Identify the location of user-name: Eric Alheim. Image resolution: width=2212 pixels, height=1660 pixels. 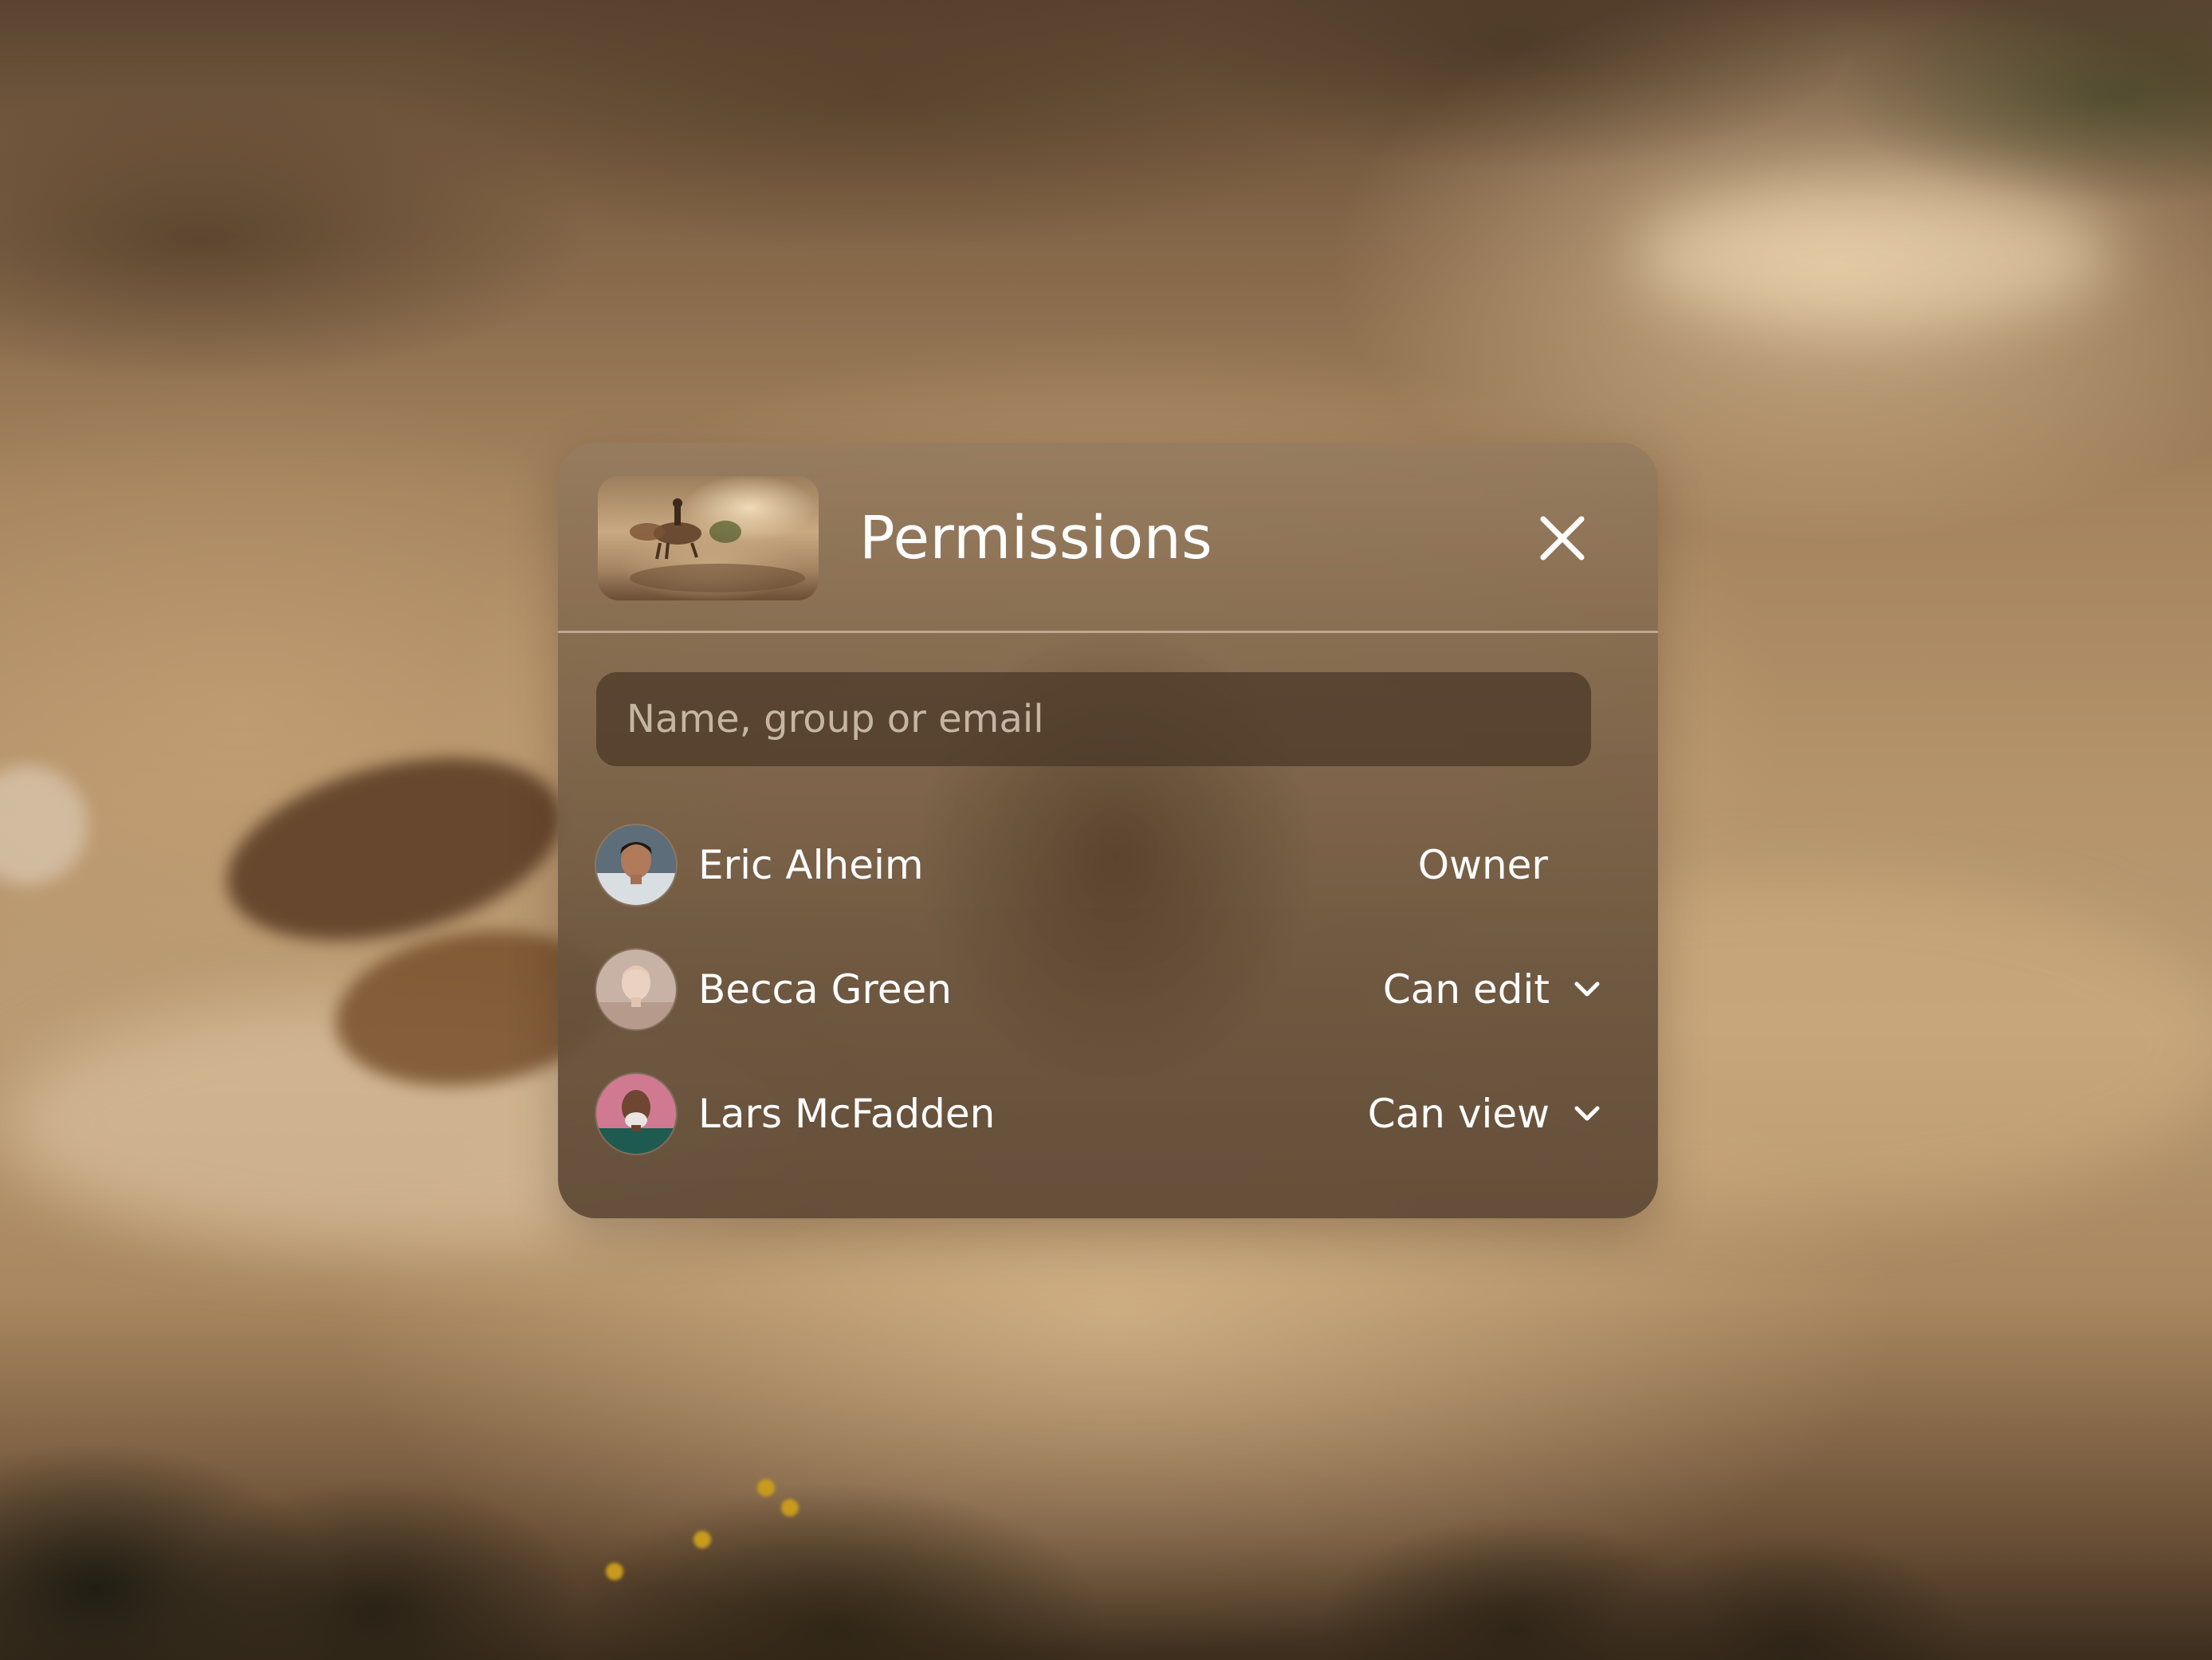
(811, 865).